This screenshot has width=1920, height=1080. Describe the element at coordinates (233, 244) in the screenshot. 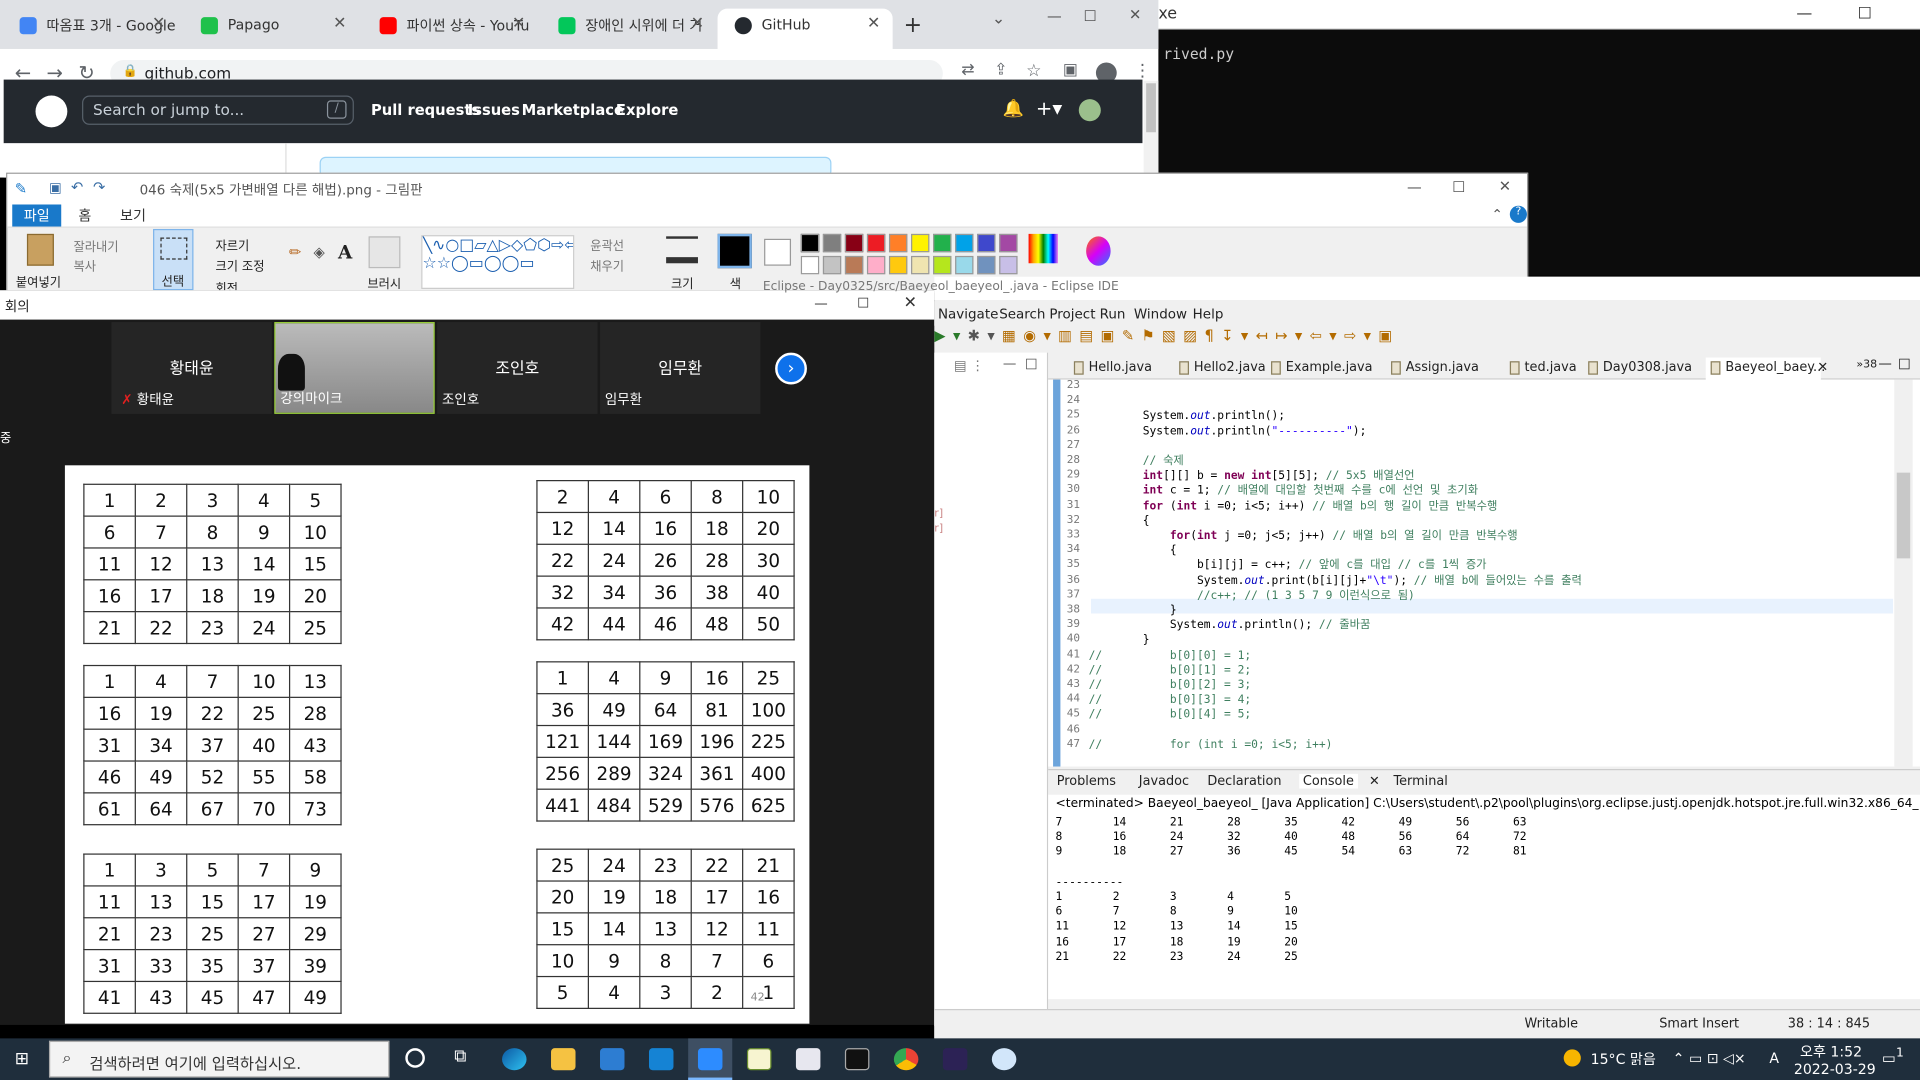

I see `crop-label: 자르기` at that location.